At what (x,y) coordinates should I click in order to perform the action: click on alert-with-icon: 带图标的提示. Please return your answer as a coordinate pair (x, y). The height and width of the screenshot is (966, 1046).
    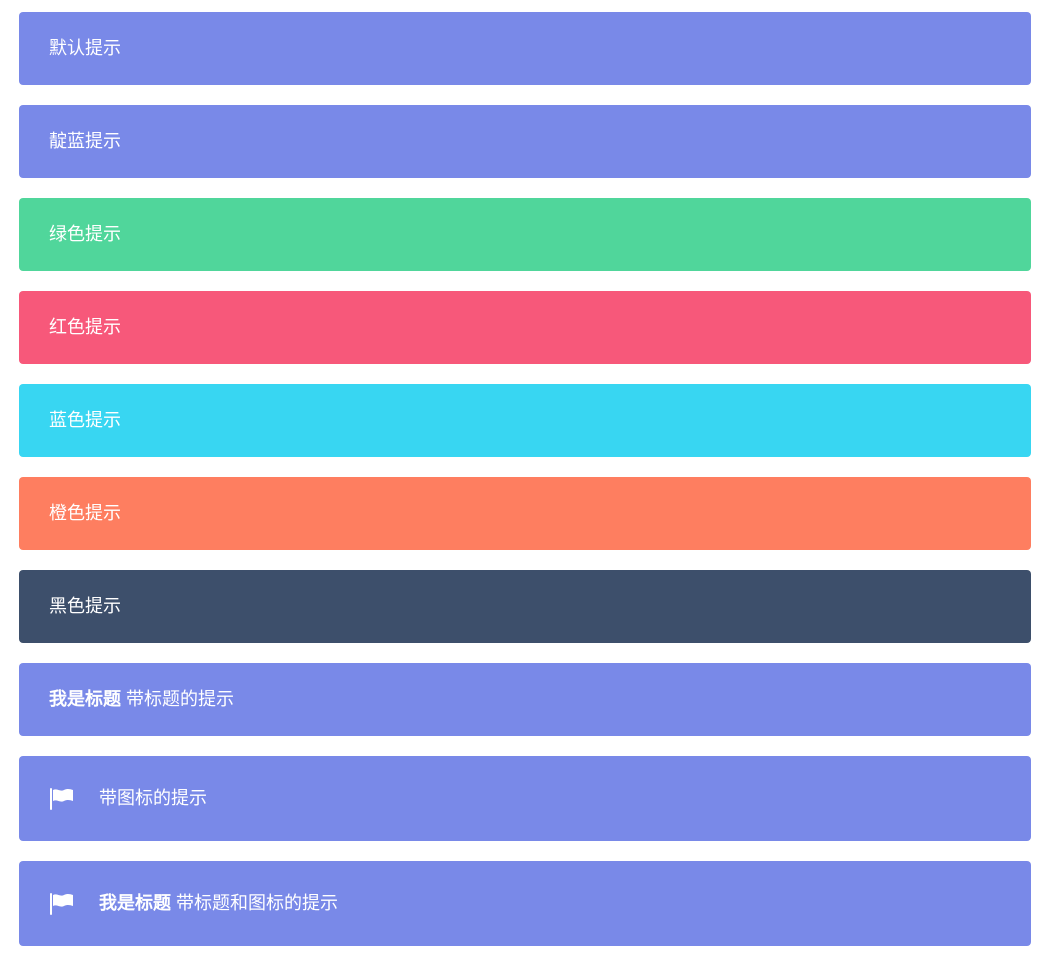
    Looking at the image, I should click on (525, 798).